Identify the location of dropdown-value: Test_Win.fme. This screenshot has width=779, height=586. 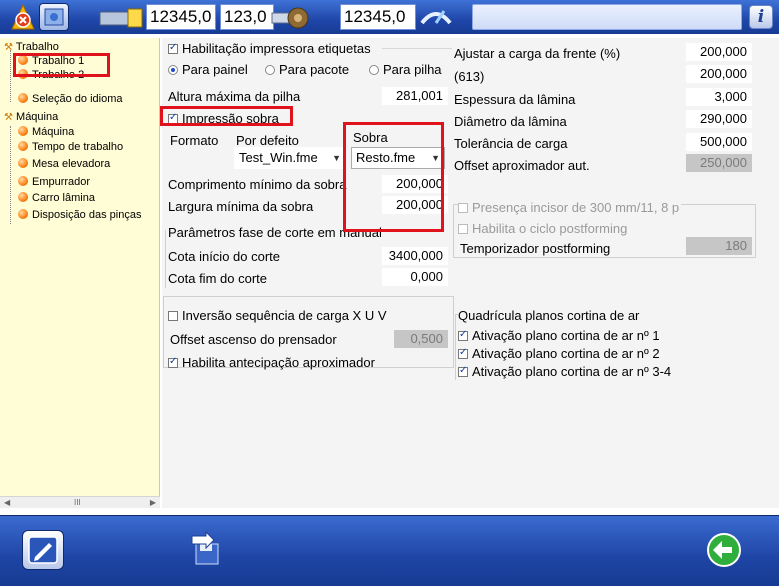
(278, 157).